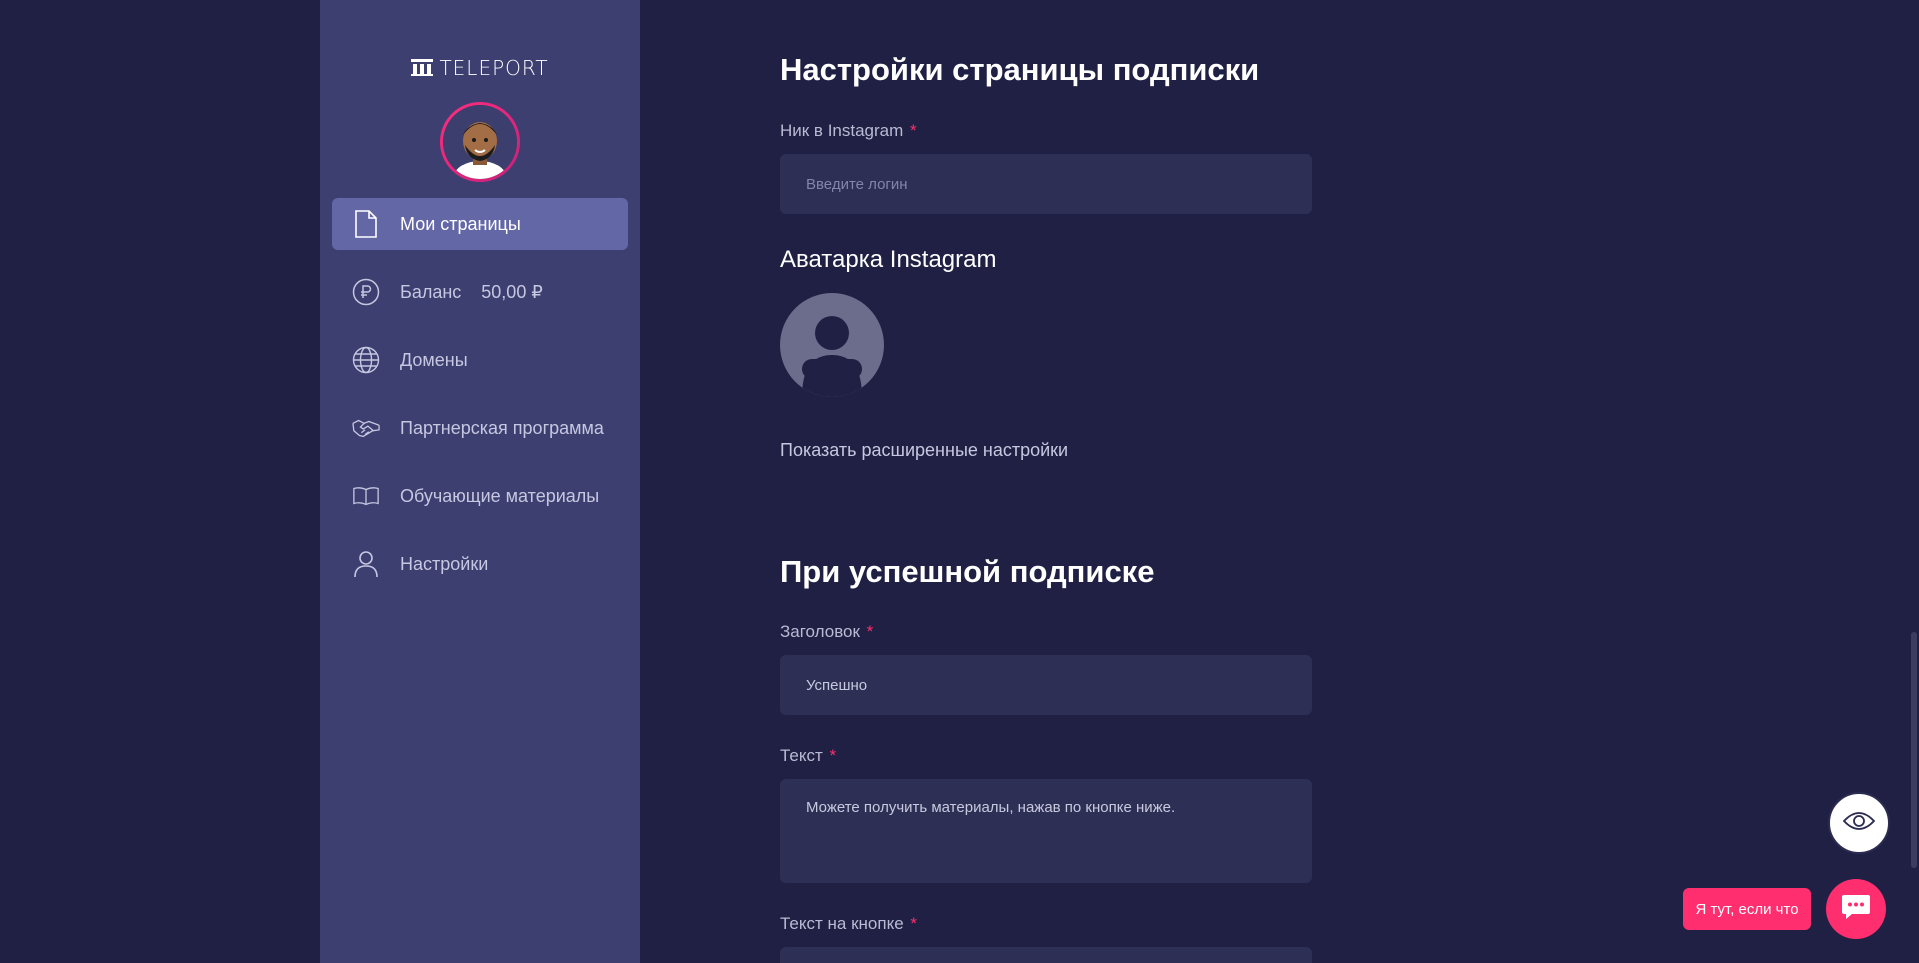  What do you see at coordinates (431, 291) in the screenshot?
I see `sidebar-item-label: Баланс` at bounding box center [431, 291].